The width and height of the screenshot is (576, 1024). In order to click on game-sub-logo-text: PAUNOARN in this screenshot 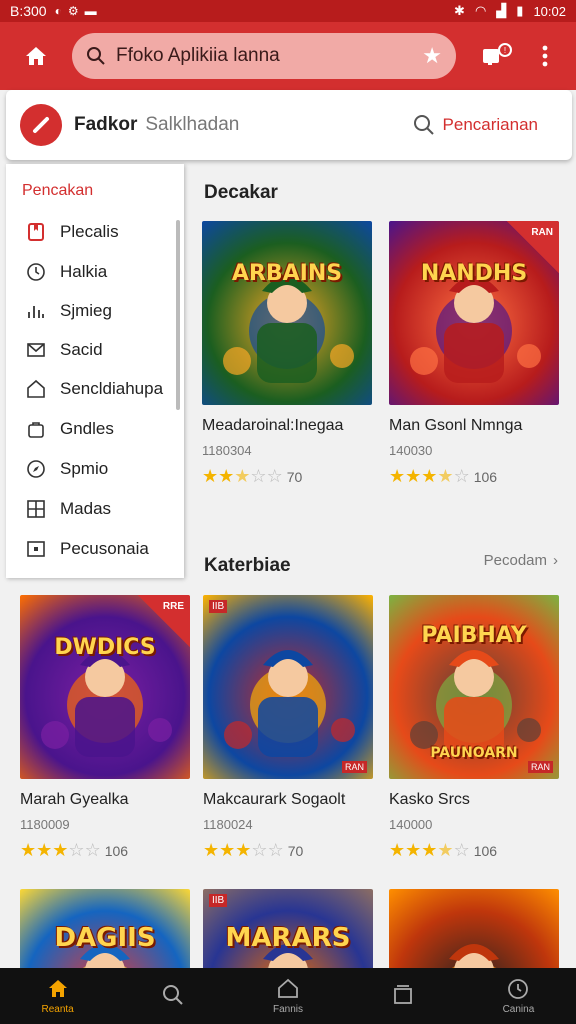, I will do `click(474, 753)`.